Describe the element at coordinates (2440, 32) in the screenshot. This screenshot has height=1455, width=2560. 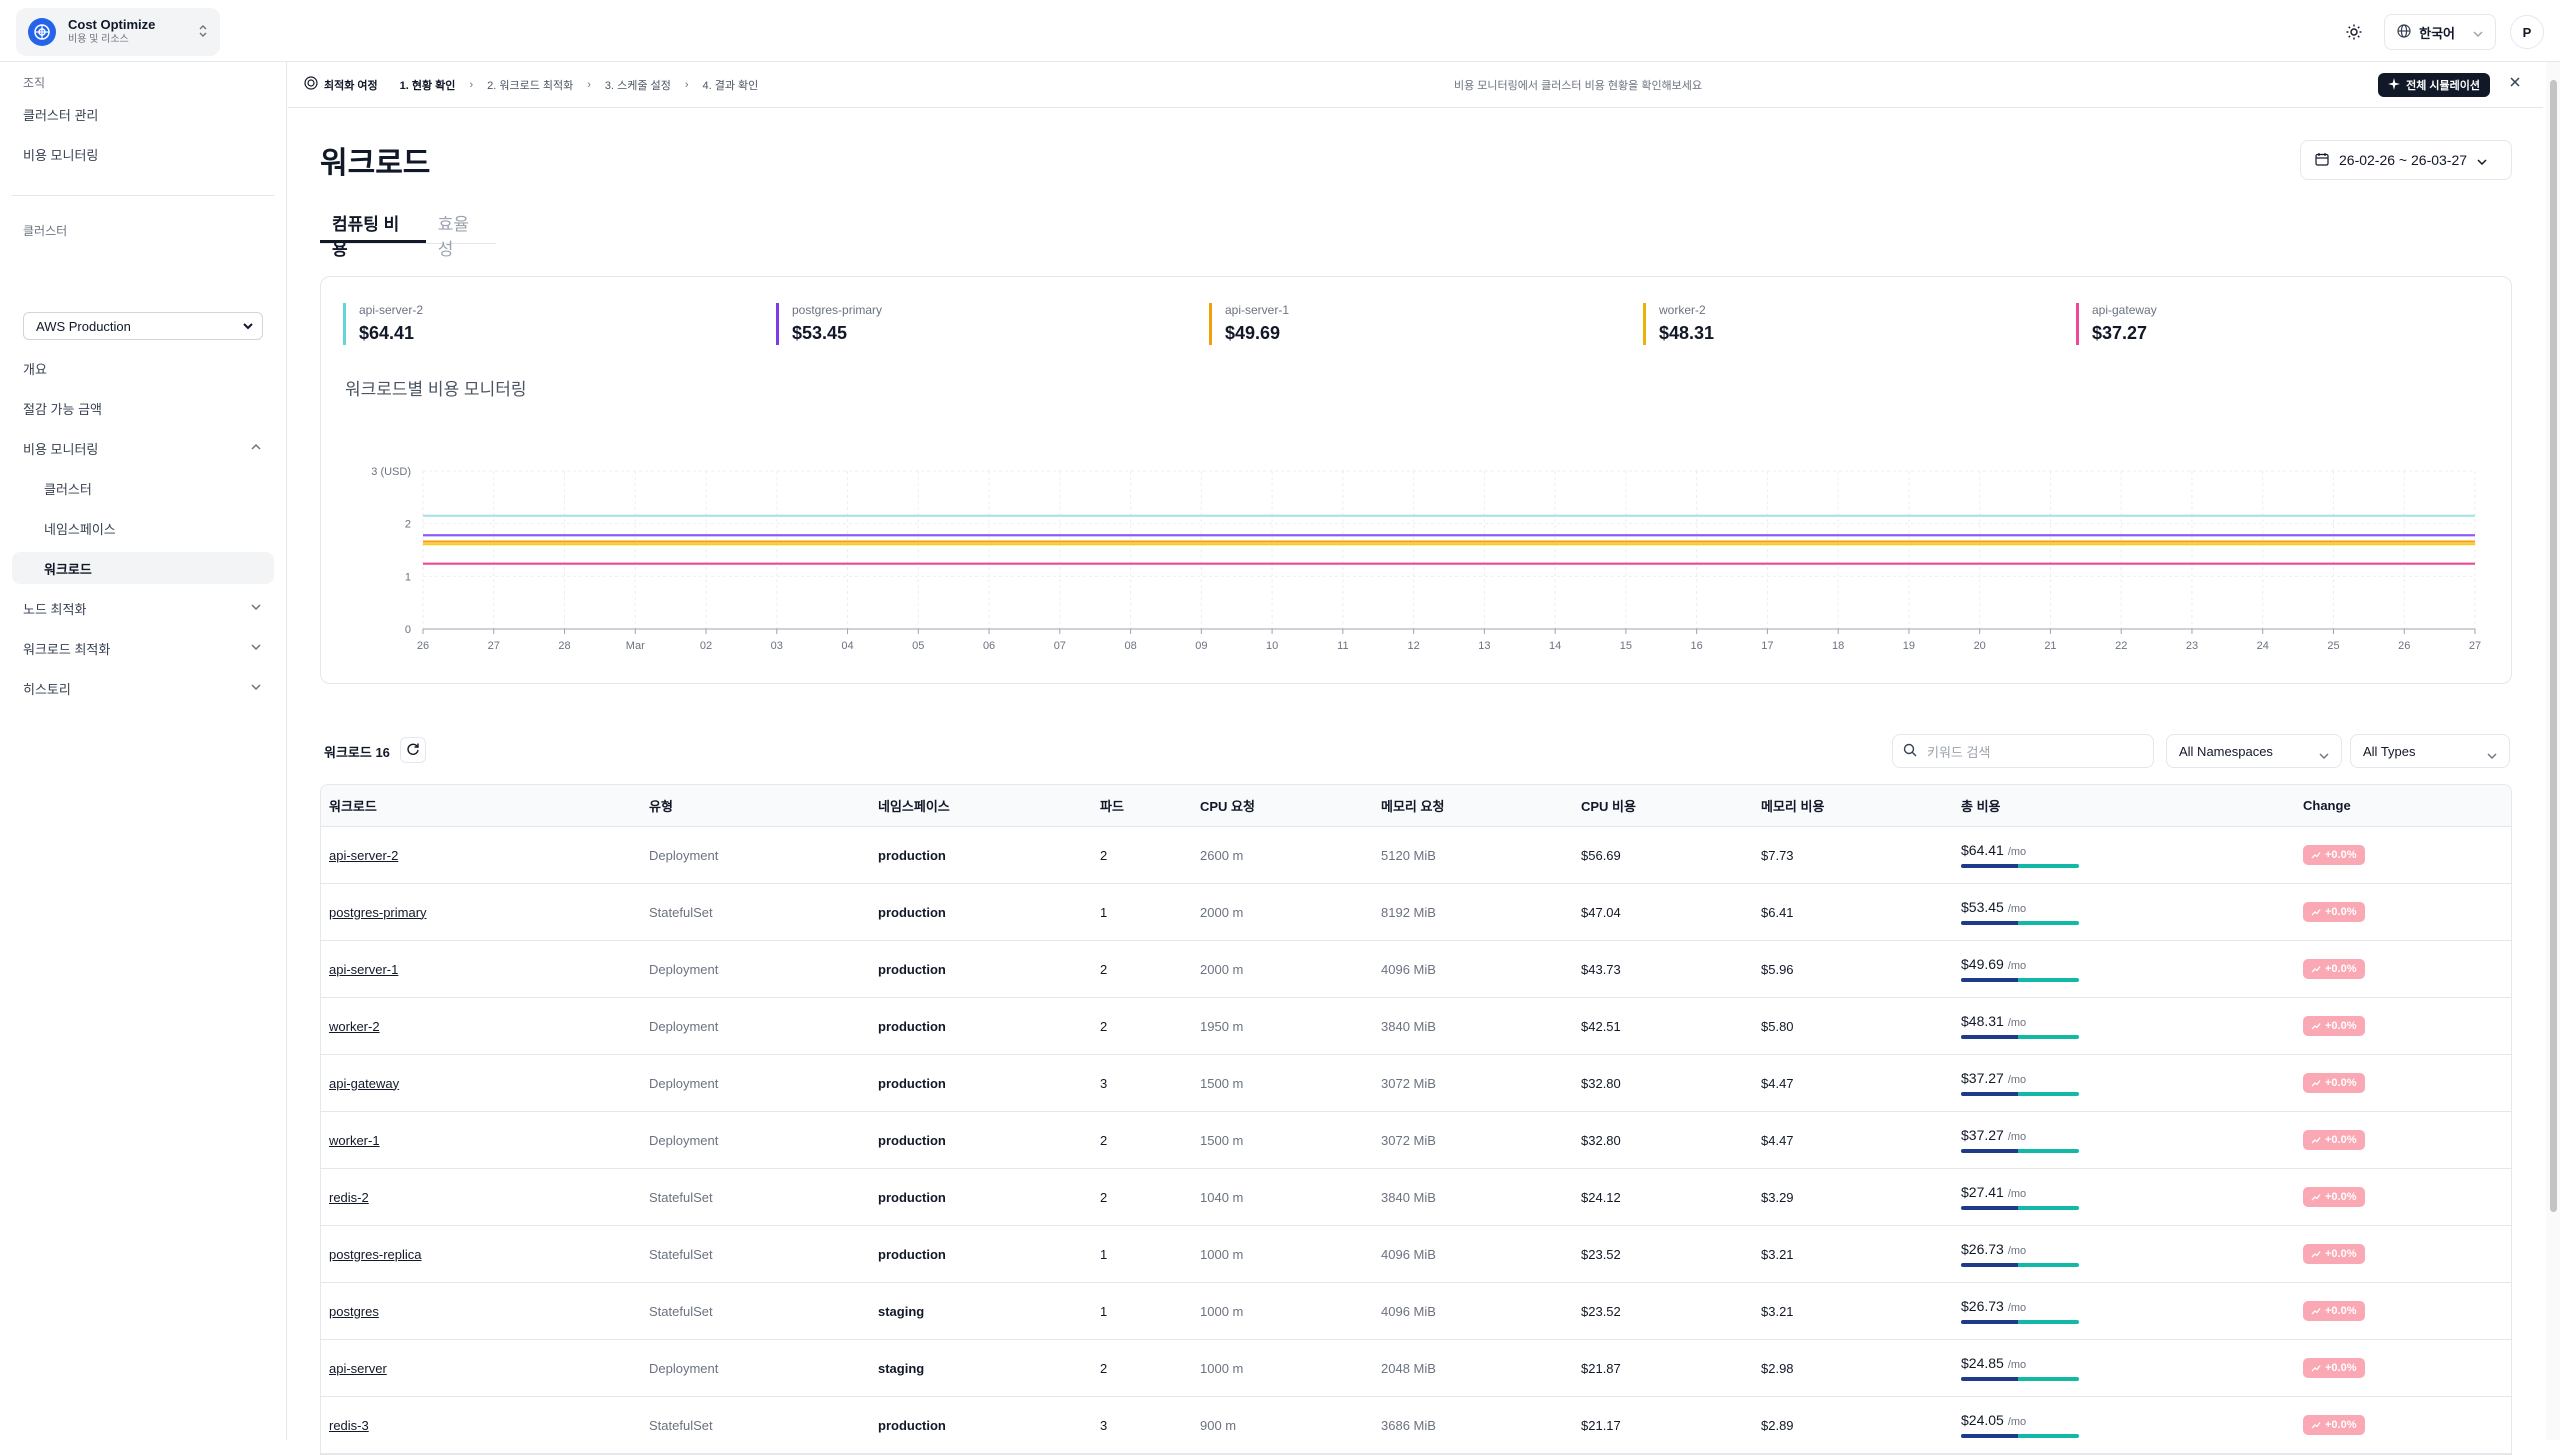
I see `language-select: 한국어` at that location.